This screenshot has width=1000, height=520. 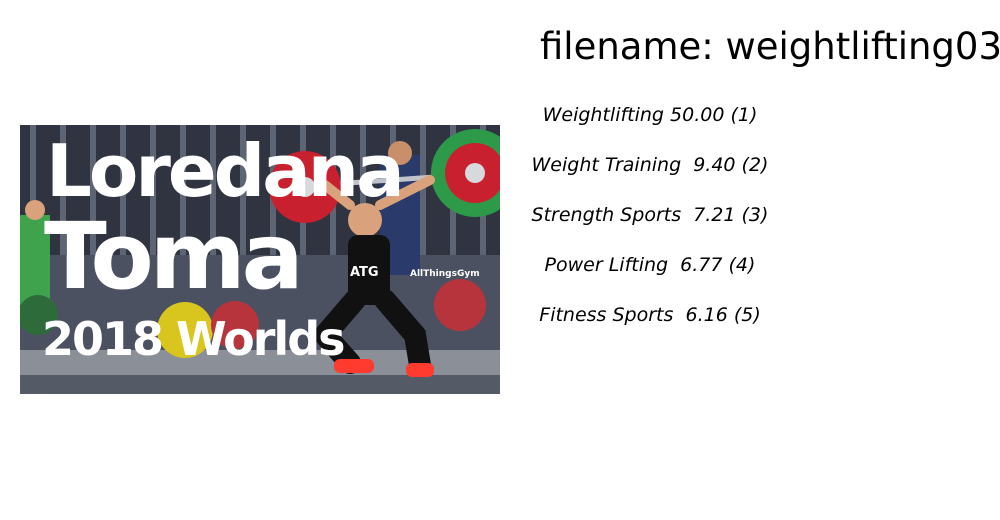 What do you see at coordinates (650, 165) in the screenshot?
I see `prediction-item: Weight Training 9.40 (2)` at bounding box center [650, 165].